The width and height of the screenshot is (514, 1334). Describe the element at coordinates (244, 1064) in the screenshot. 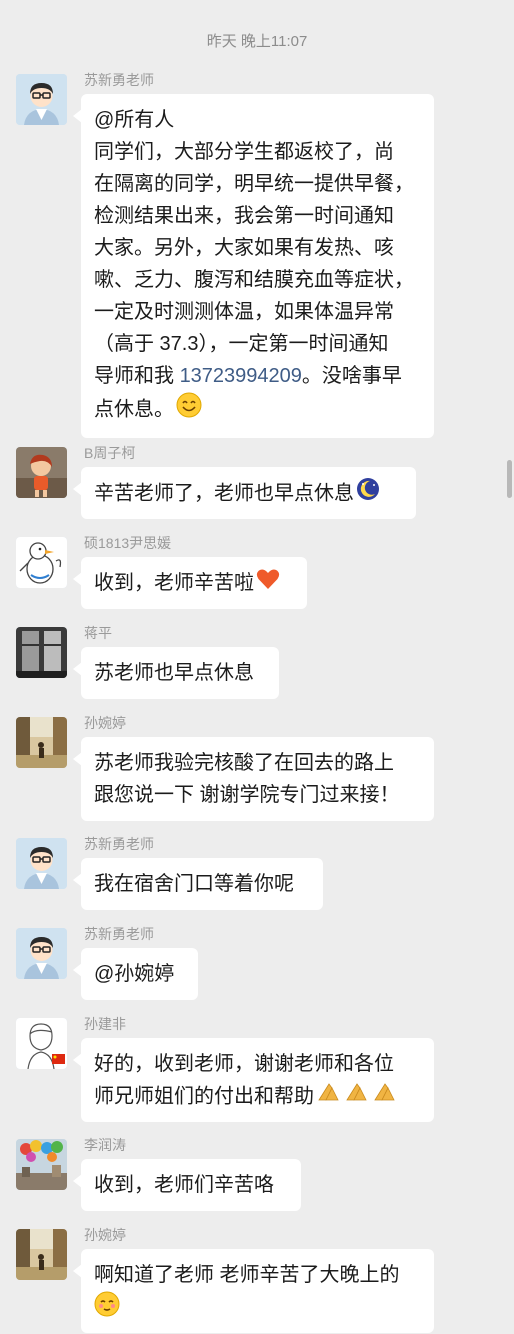

I see `message-text: 好的，收到老师，谢谢老师和各位` at that location.